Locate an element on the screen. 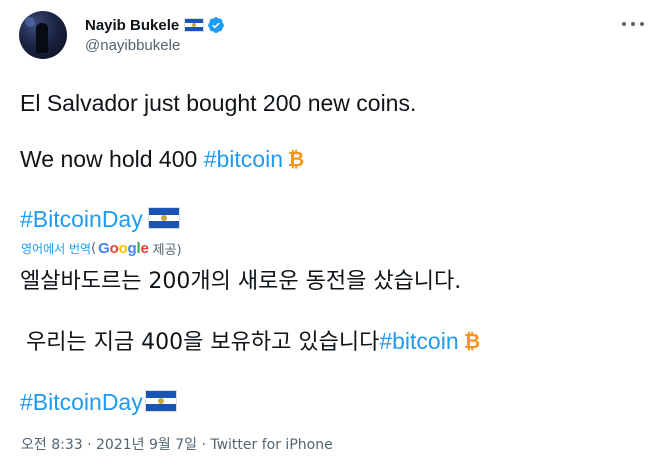  hashtag-bitcoinday: #BitcoinDay is located at coordinates (81, 219).